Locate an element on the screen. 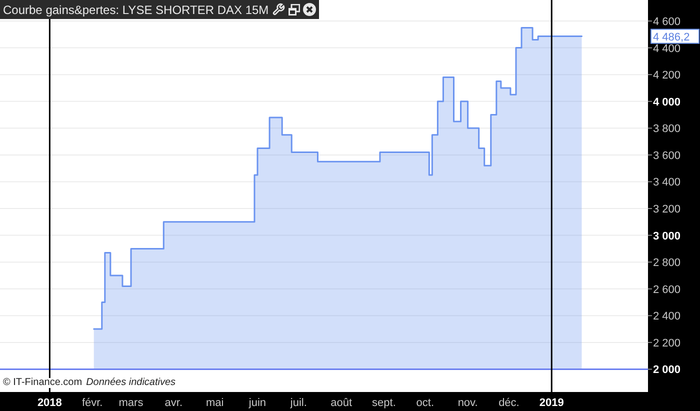  axis-label: 2 600 is located at coordinates (667, 290).